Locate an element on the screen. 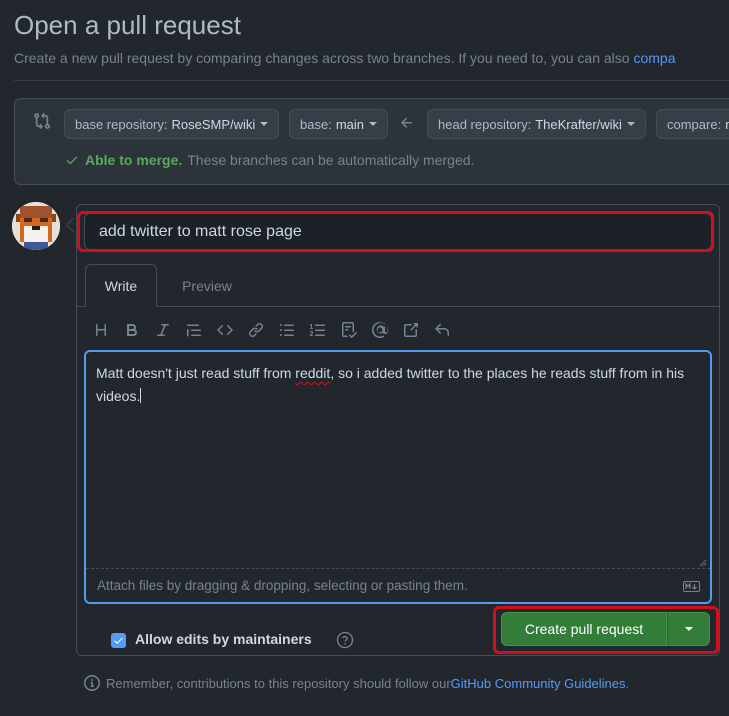 The image size is (729, 716). ordered-list-icon is located at coordinates (317, 330).